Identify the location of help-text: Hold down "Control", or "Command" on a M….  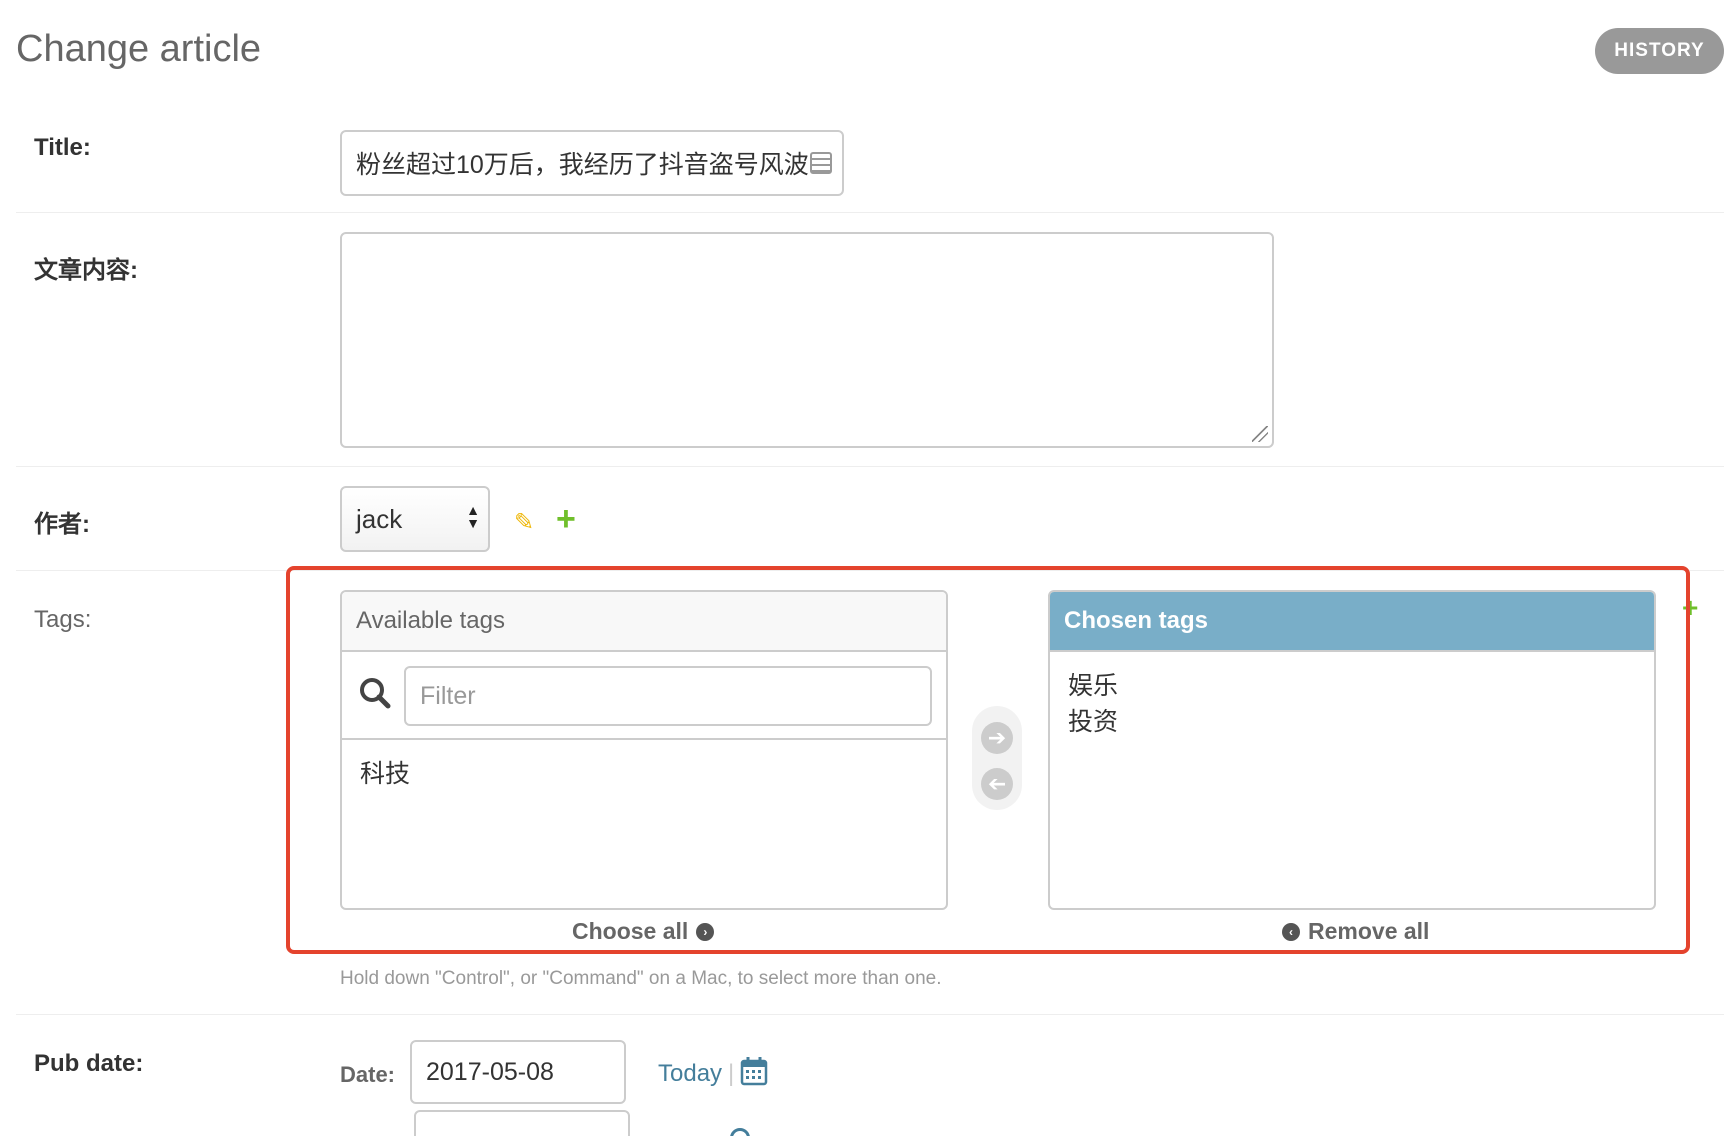
(641, 978).